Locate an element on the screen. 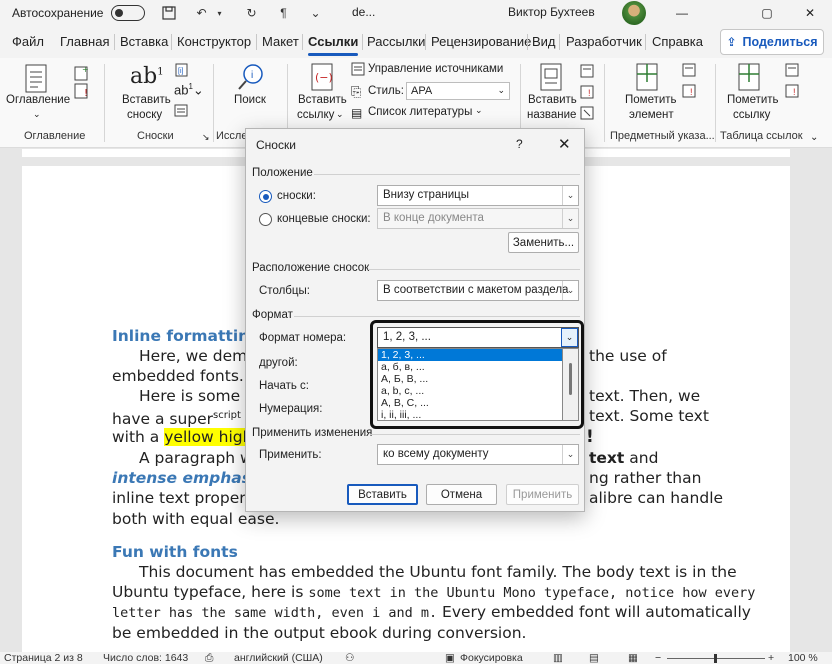 This screenshot has width=832, height=664. redo-icon: ↻ is located at coordinates (251, 13).